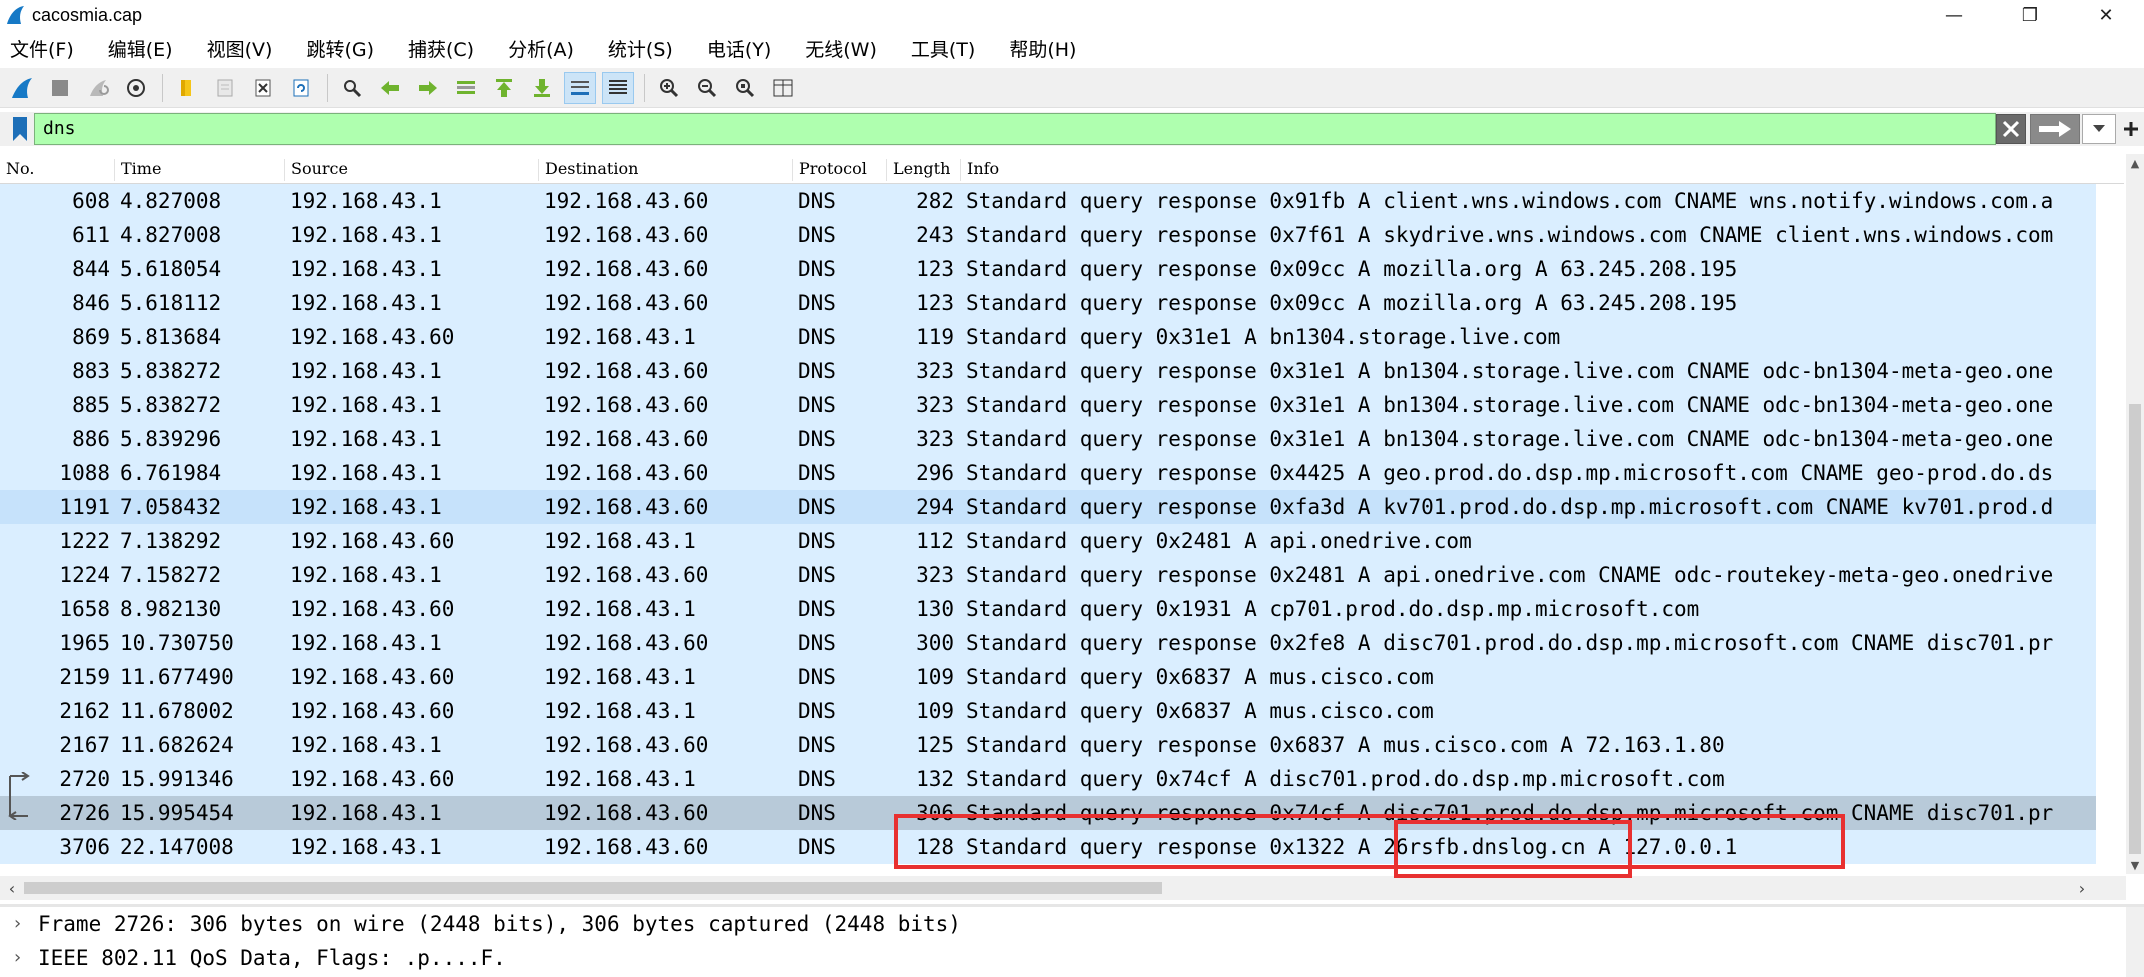 The height and width of the screenshot is (977, 2144). I want to click on detail-row-80211: › IEEE 802.11 QoS Data, Flags: .p....F., so click(1072, 958).